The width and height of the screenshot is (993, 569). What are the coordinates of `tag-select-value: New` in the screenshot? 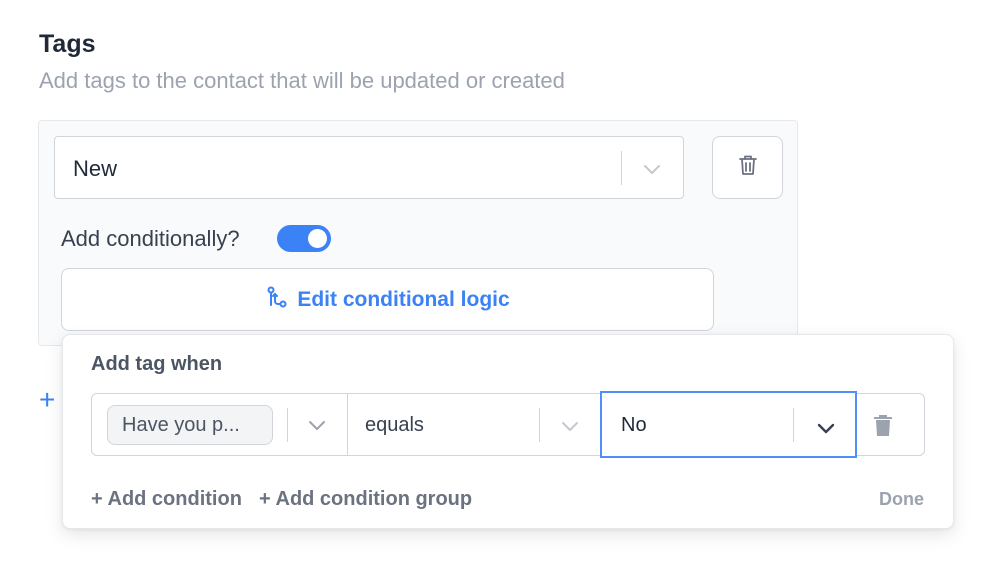 It's located at (95, 168).